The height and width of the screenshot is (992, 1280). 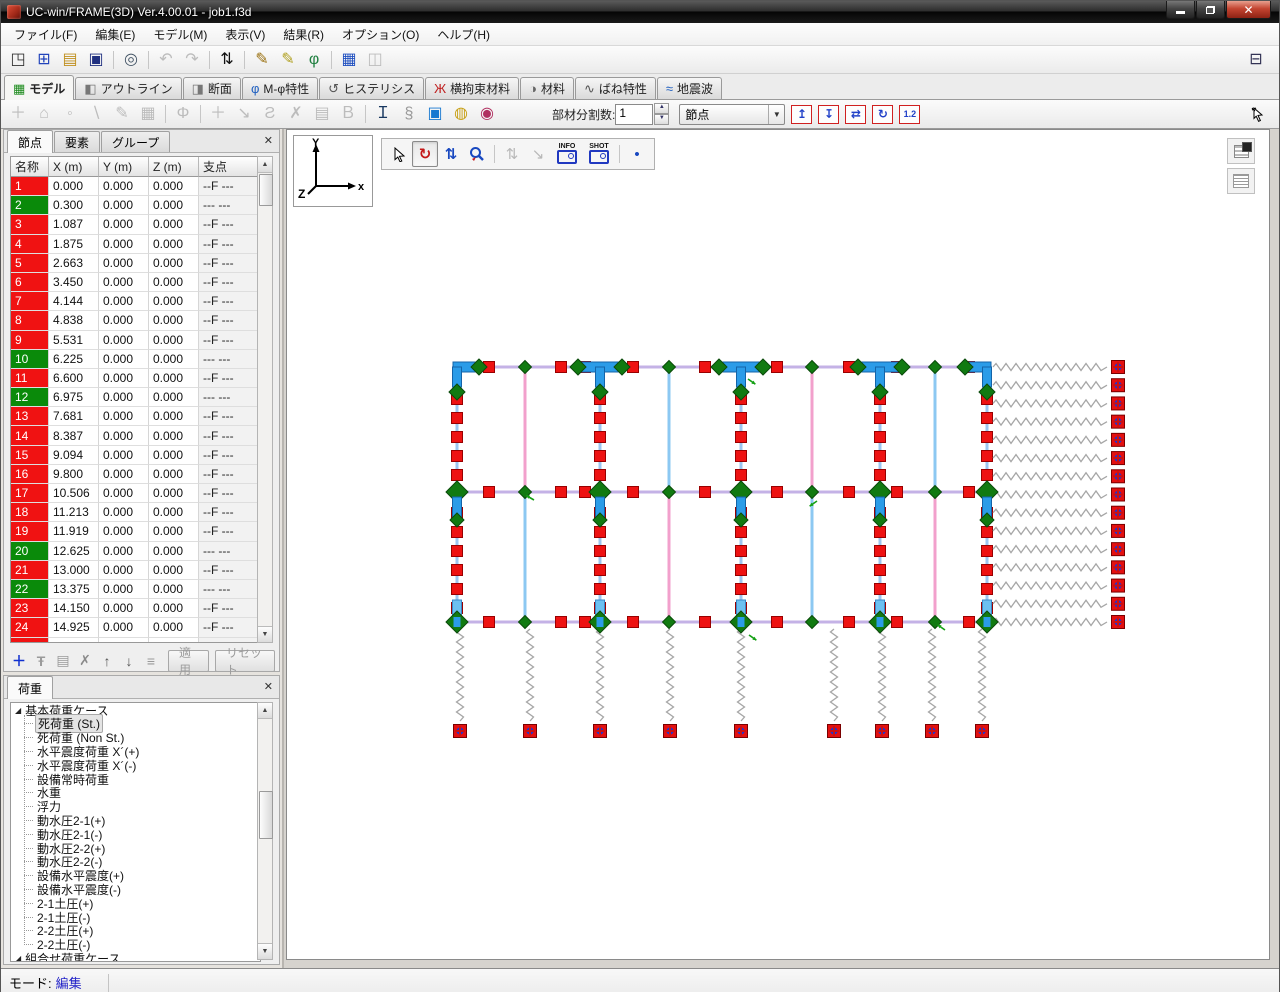 I want to click on tab-アウトライン: ◧ アウトライン, so click(x=128, y=88).